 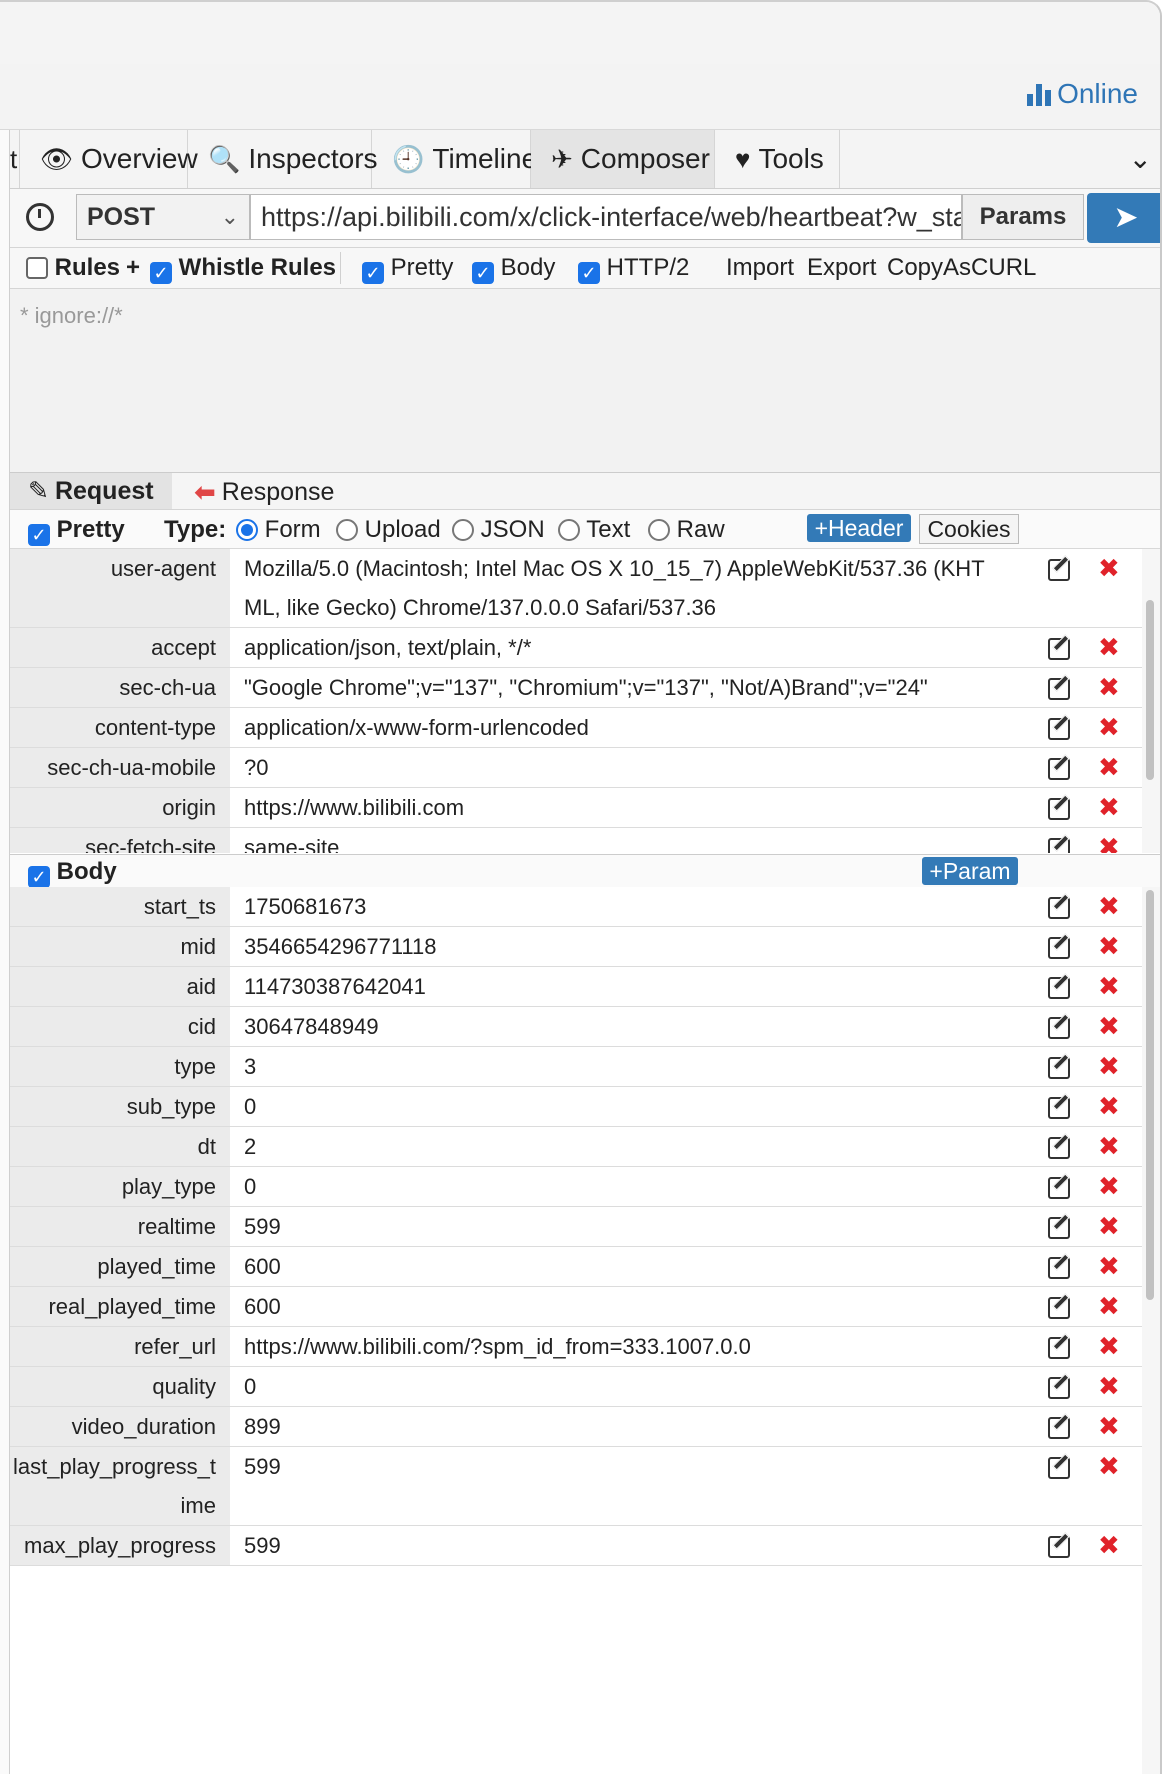 What do you see at coordinates (623, 159) in the screenshot?
I see `tab-composer: ✈ Composer` at bounding box center [623, 159].